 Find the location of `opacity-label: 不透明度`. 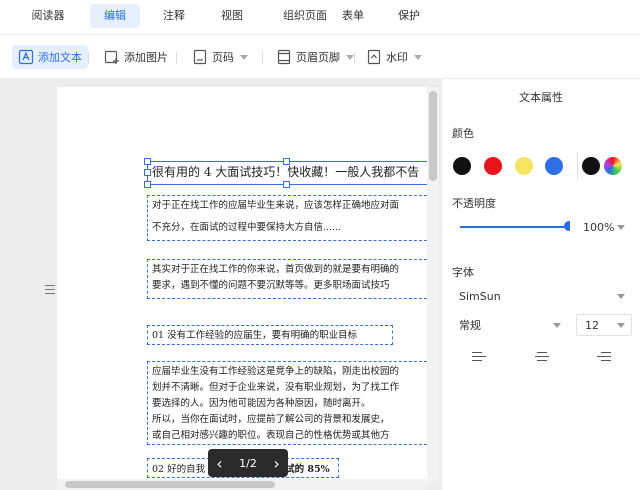

opacity-label: 不透明度 is located at coordinates (474, 203).